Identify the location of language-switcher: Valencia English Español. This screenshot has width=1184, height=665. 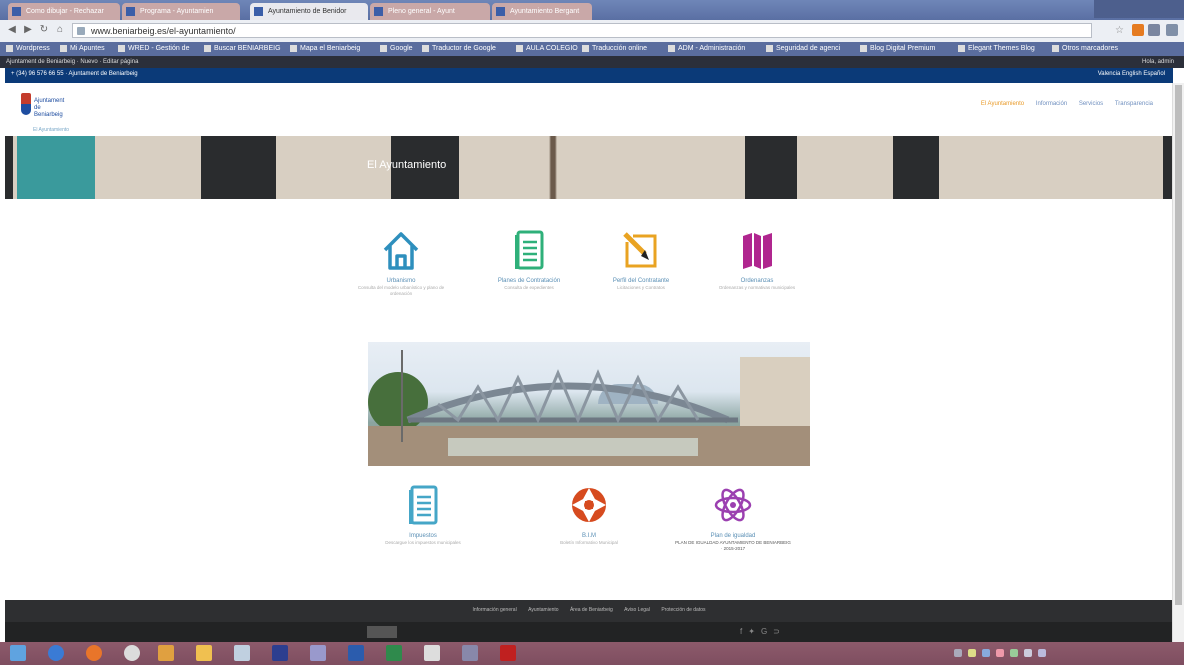
(1131, 74).